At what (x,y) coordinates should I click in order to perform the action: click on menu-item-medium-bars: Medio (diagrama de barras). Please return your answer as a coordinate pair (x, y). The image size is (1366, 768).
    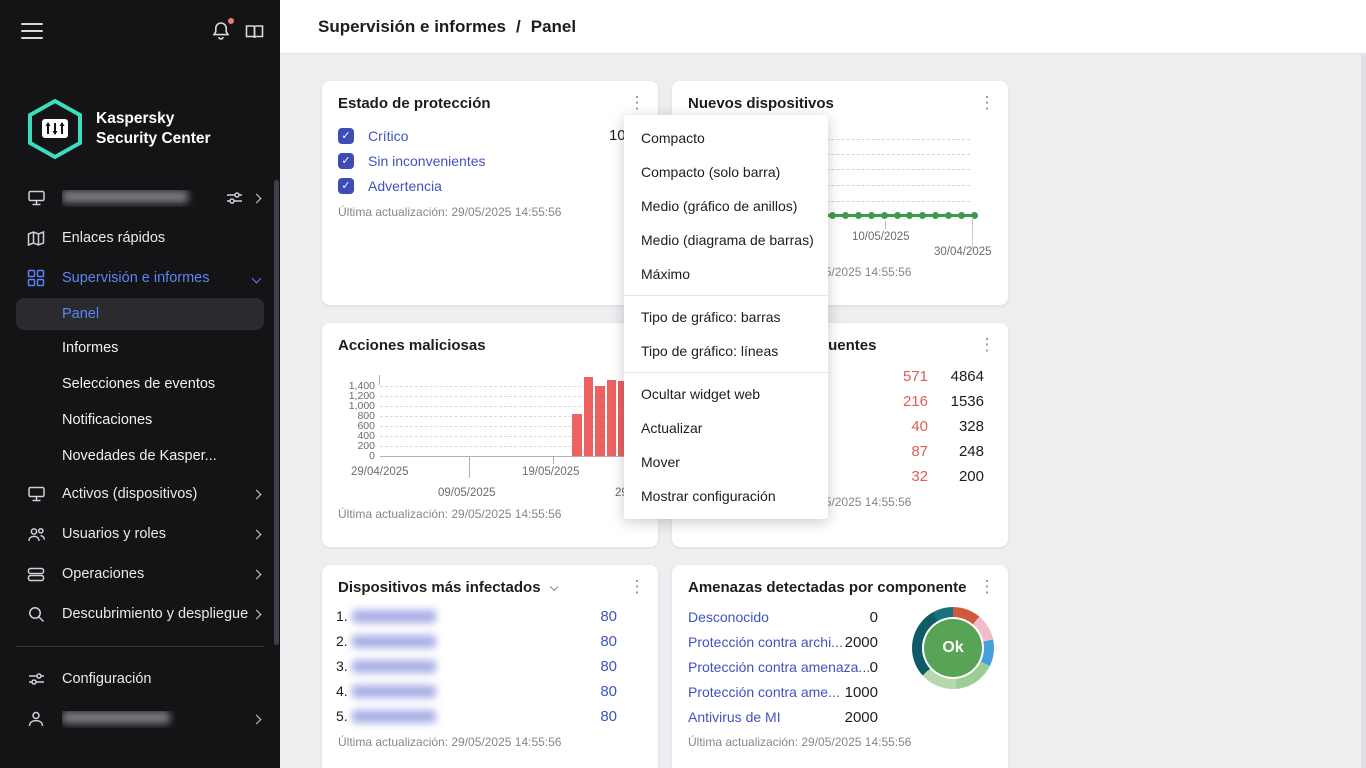
    Looking at the image, I should click on (726, 240).